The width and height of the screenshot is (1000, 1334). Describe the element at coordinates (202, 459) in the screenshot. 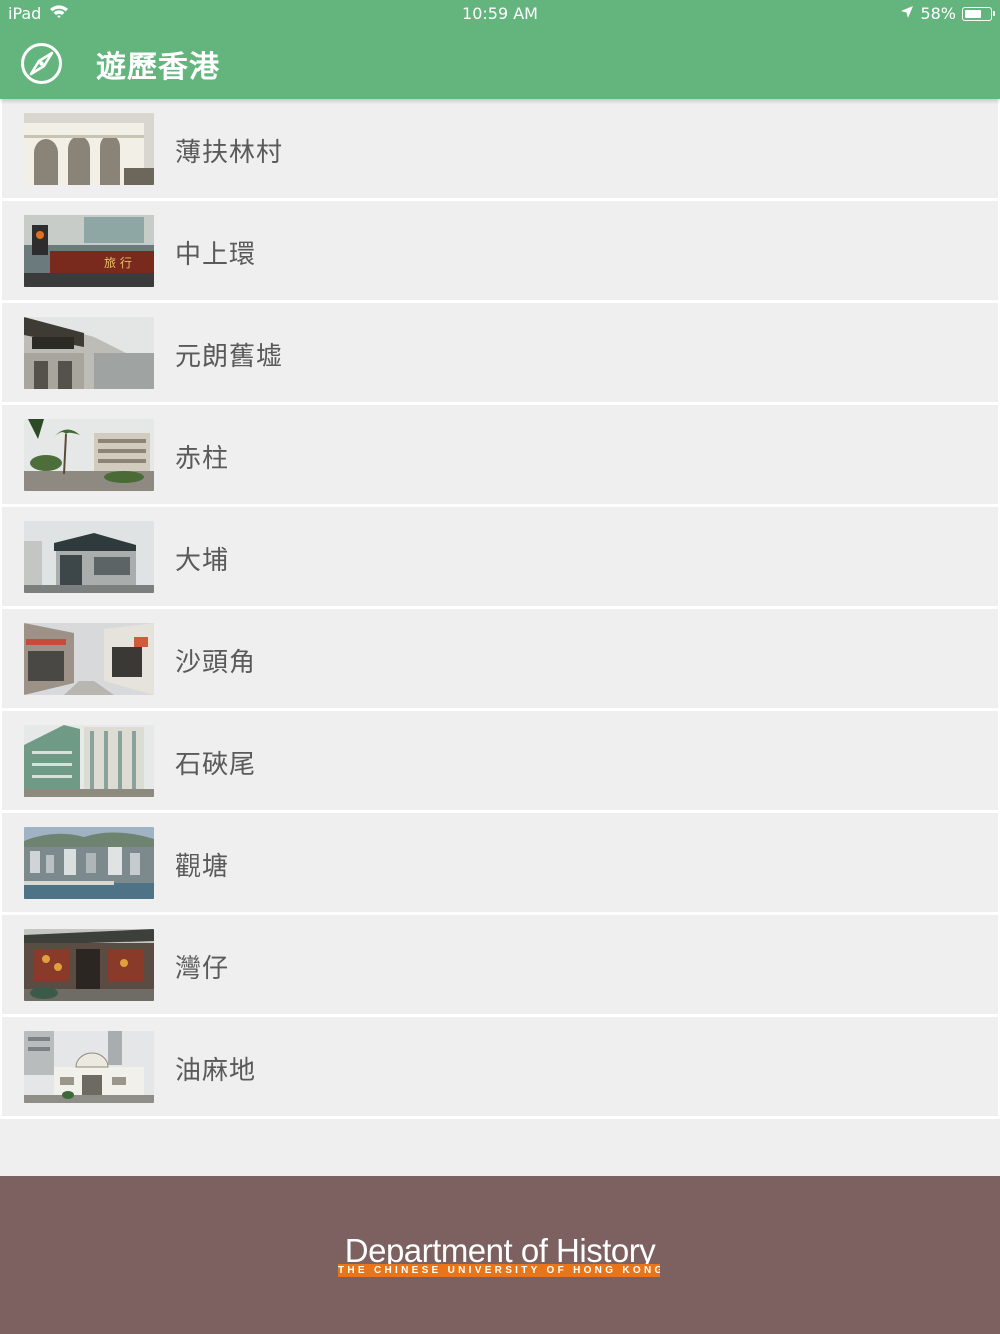

I see `place-name: 赤柱` at that location.